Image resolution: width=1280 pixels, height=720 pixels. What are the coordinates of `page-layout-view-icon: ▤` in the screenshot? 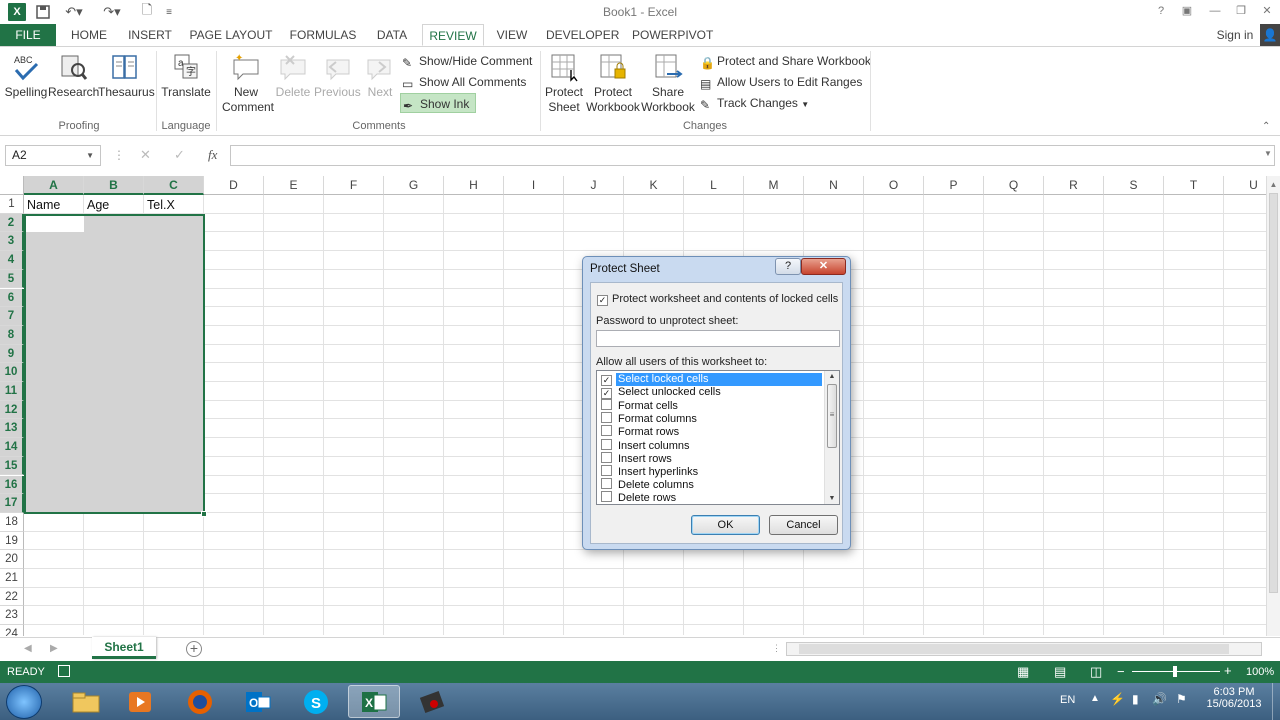 It's located at (1060, 672).